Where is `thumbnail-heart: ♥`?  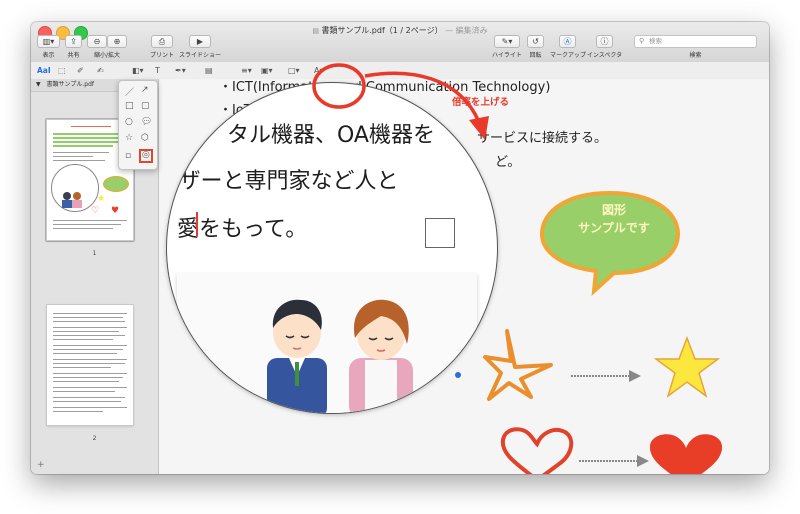 thumbnail-heart: ♥ is located at coordinates (115, 211).